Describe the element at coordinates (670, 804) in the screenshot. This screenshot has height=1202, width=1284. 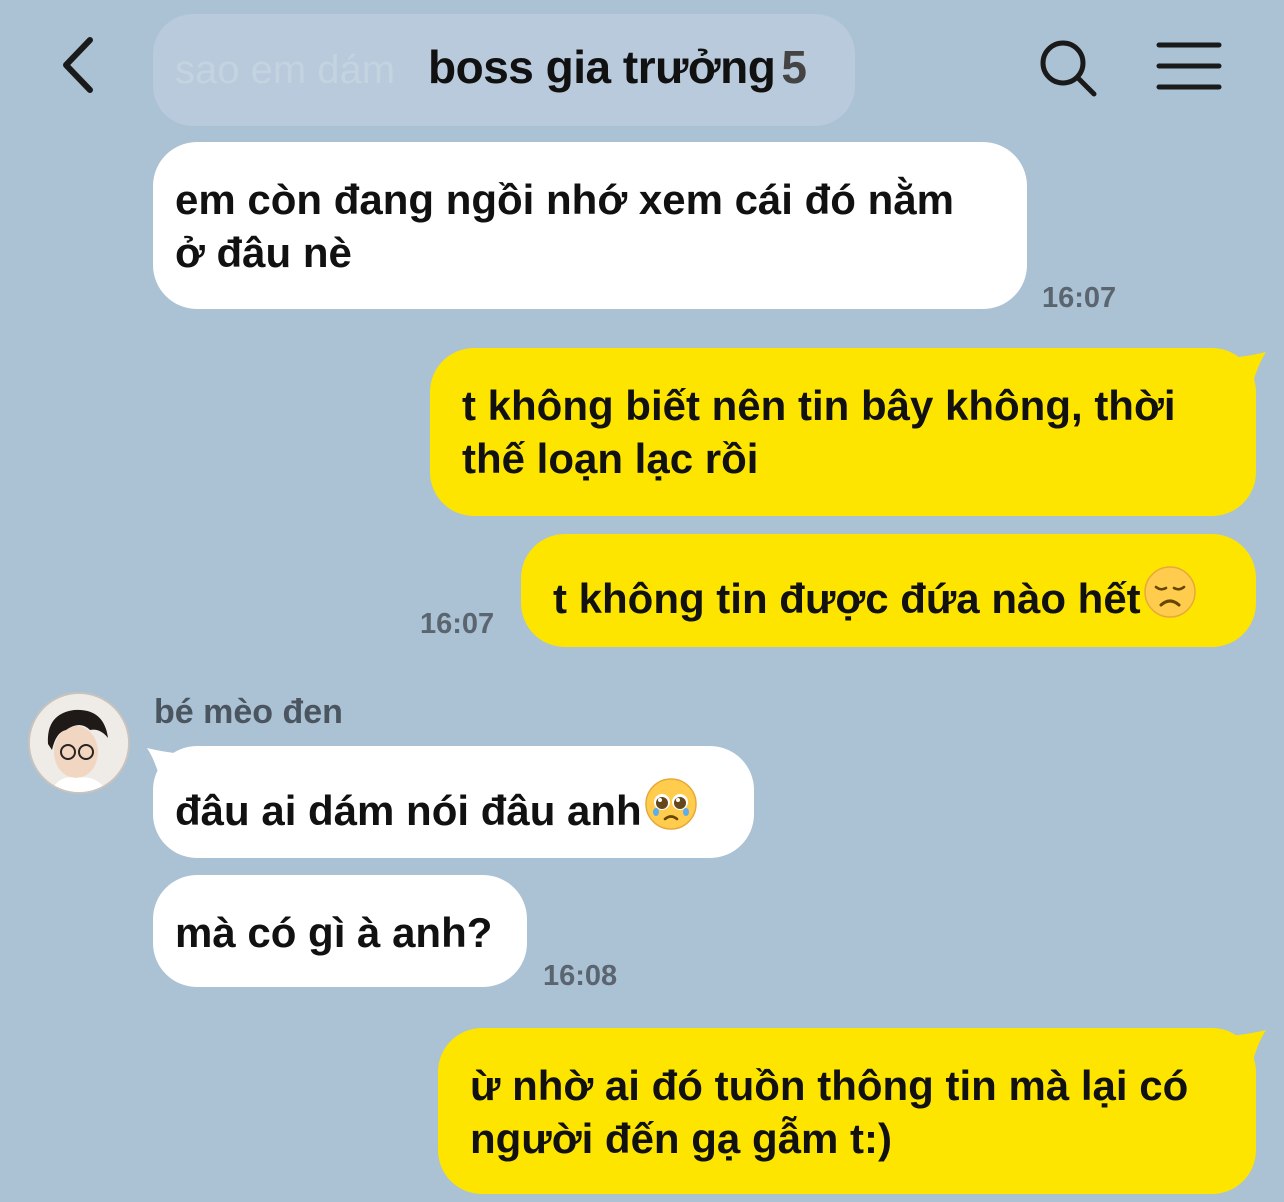
I see `pleading-face-emoji` at that location.